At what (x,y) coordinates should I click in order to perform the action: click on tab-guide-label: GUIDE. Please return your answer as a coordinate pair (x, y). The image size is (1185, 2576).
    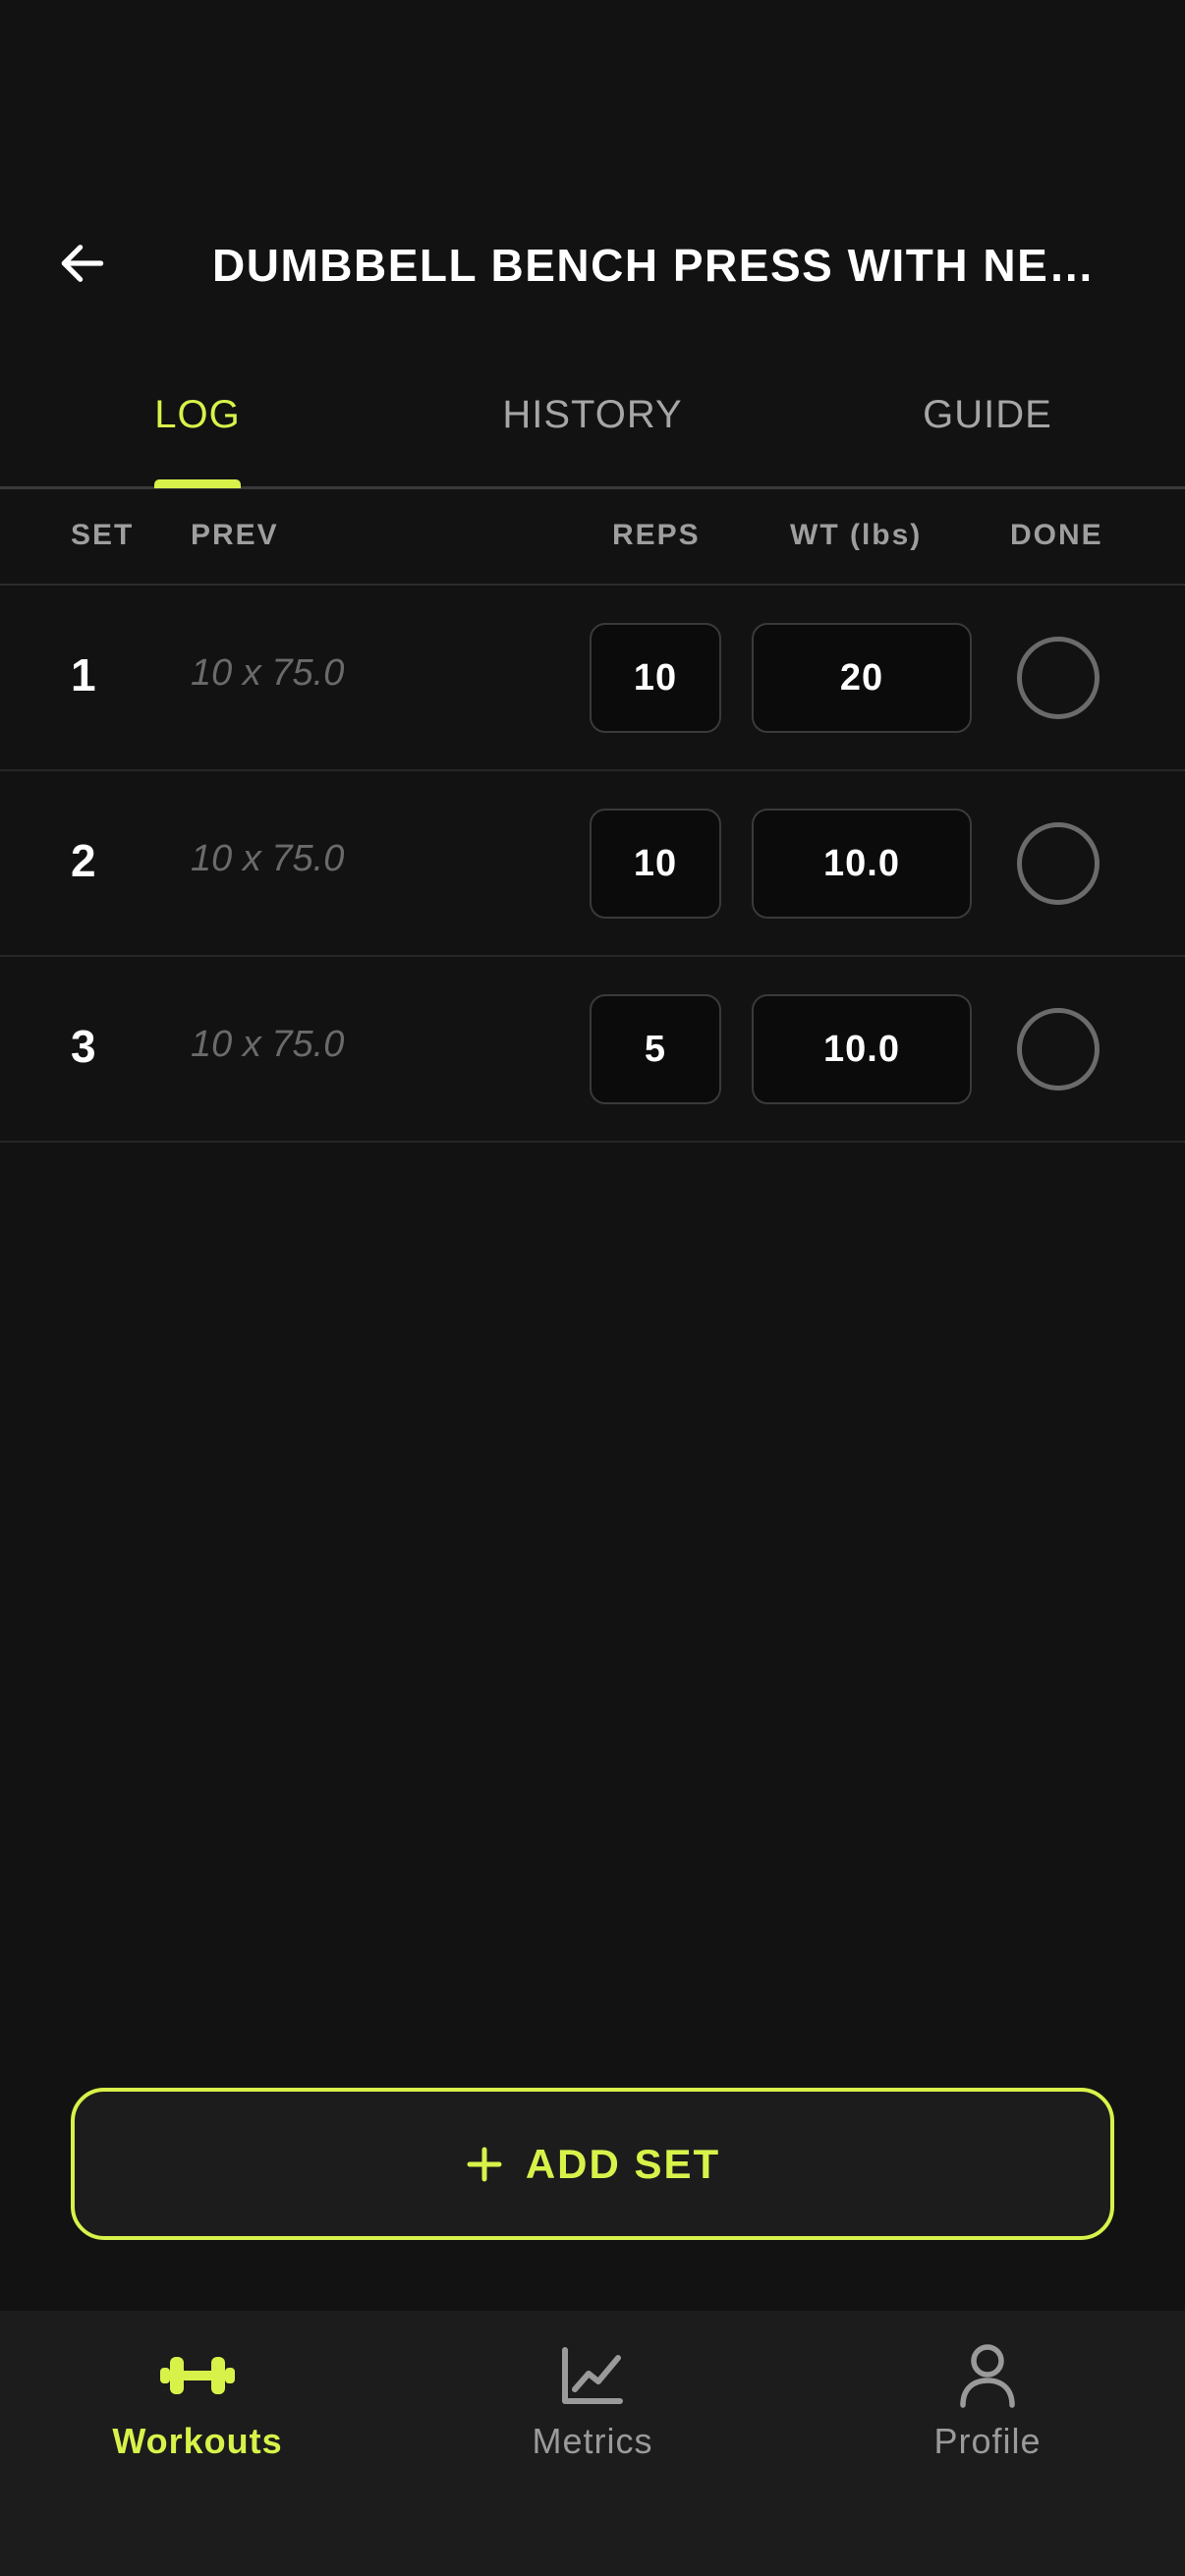
    Looking at the image, I should click on (988, 414).